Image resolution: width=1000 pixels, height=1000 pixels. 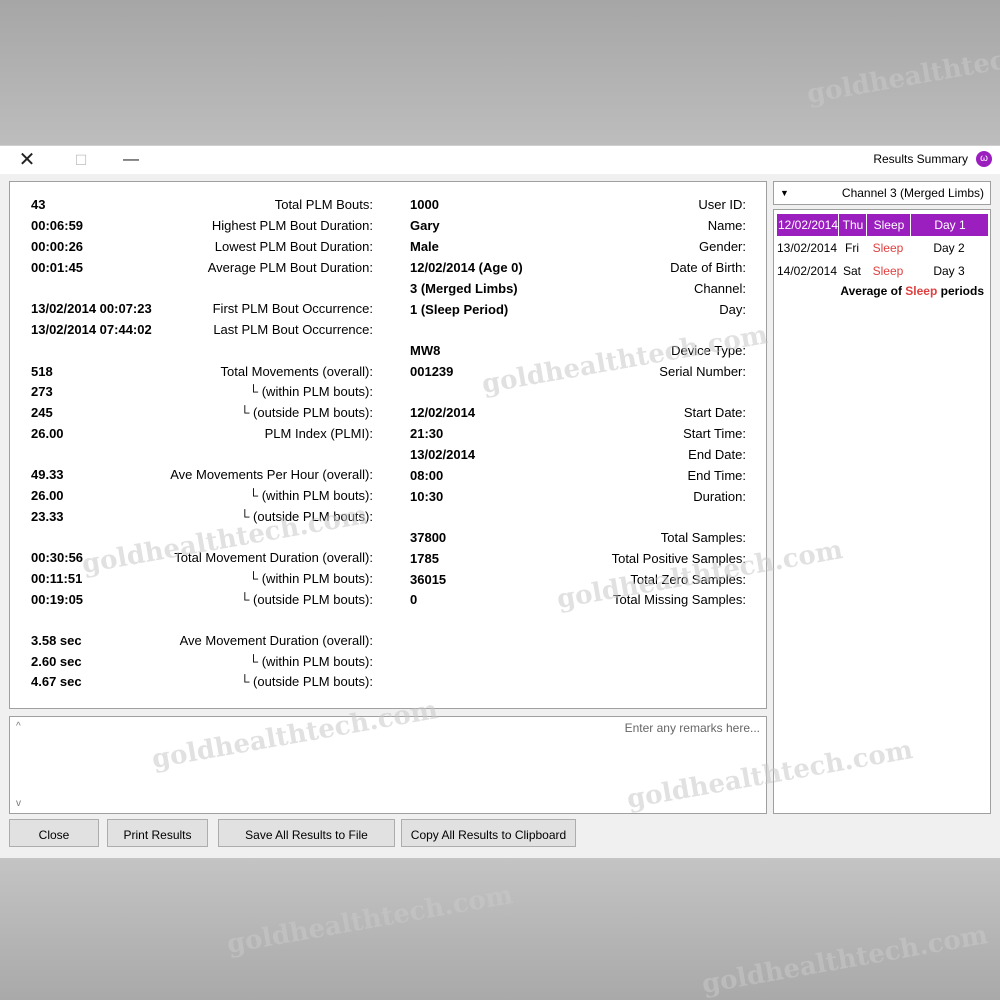 I want to click on day-row: 14/02/2014 Sat Sleep Day 3, so click(x=882, y=271).